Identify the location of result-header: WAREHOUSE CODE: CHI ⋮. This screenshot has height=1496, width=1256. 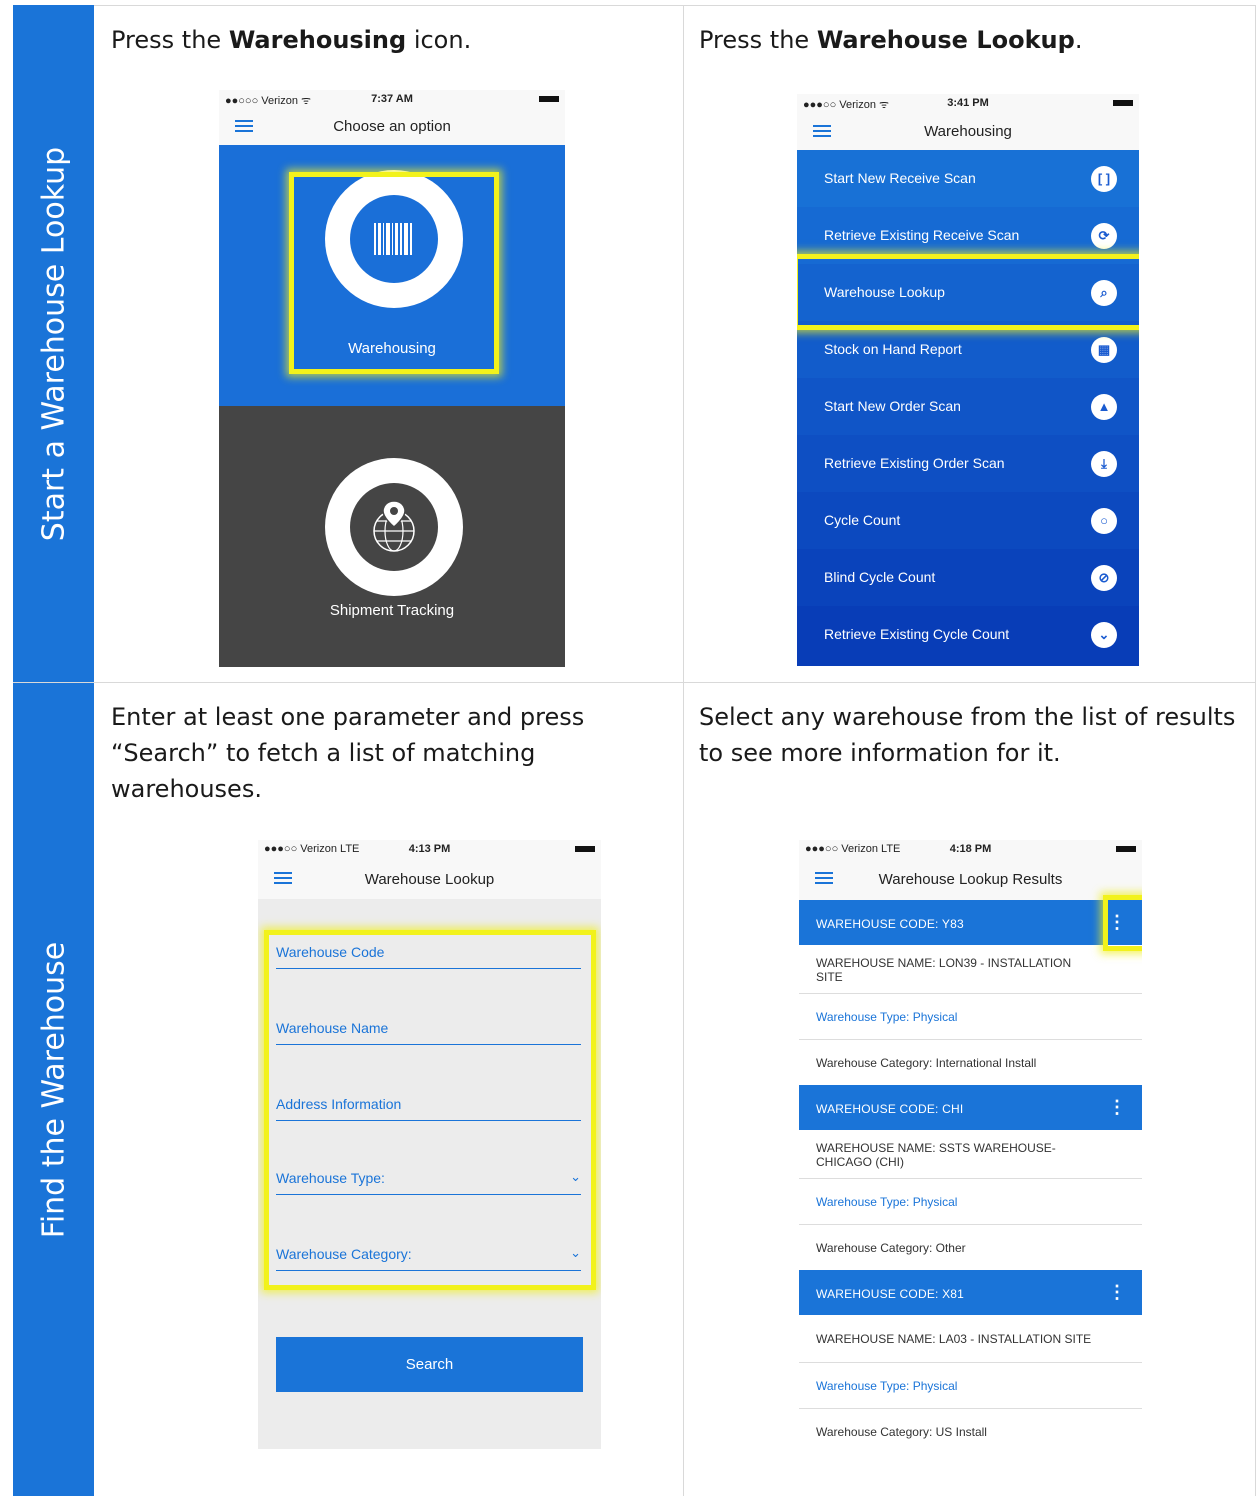
(970, 1107).